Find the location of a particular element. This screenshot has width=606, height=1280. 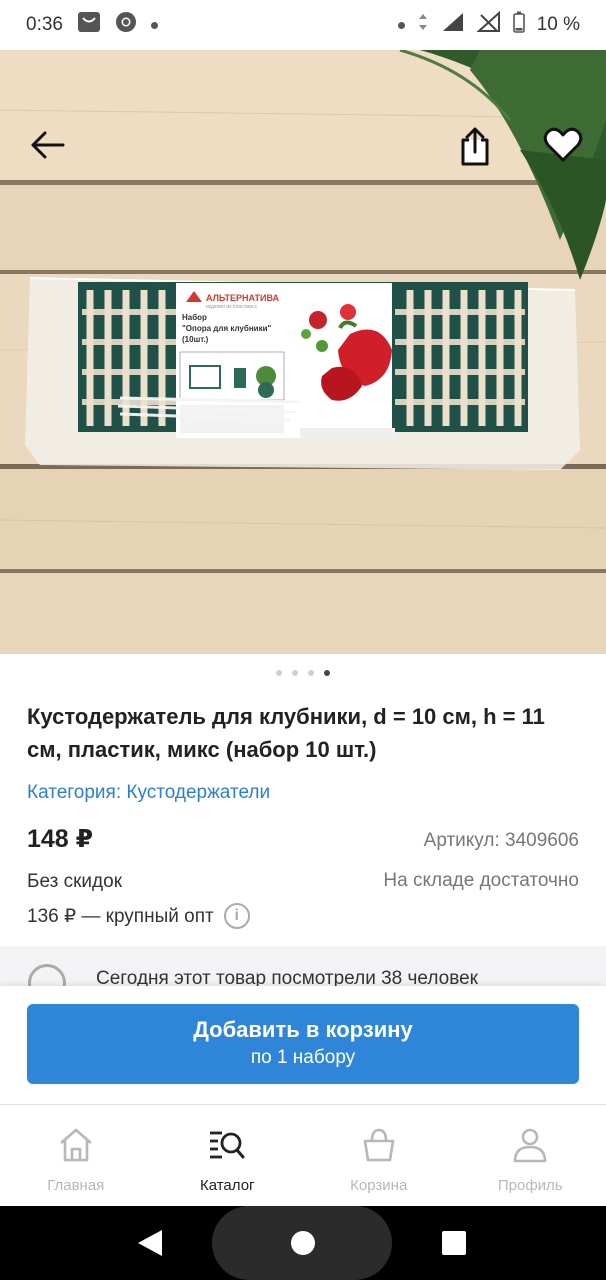

share-icon is located at coordinates (475, 146).